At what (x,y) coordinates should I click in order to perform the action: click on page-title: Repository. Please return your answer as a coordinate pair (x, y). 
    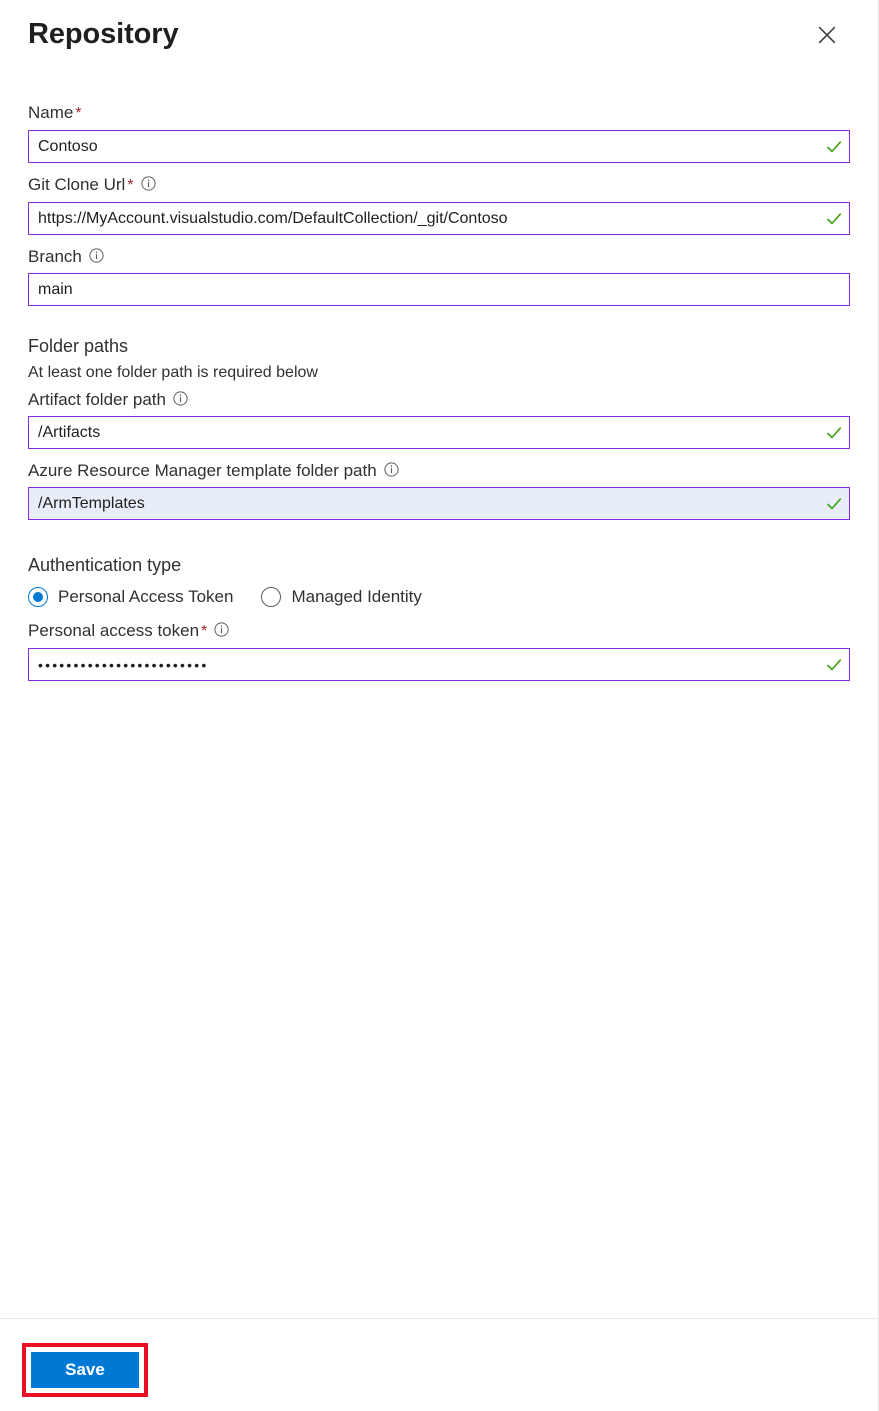
    Looking at the image, I should click on (103, 34).